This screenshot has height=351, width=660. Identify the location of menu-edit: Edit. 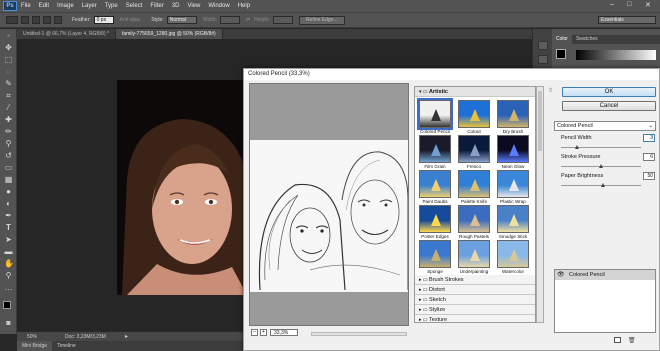
(44, 6).